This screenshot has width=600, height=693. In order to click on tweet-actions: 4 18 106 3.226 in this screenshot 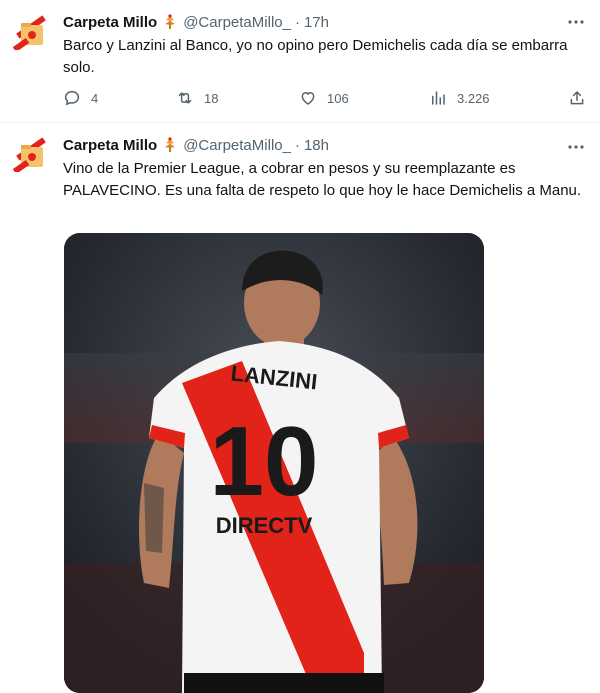, I will do `click(328, 98)`.